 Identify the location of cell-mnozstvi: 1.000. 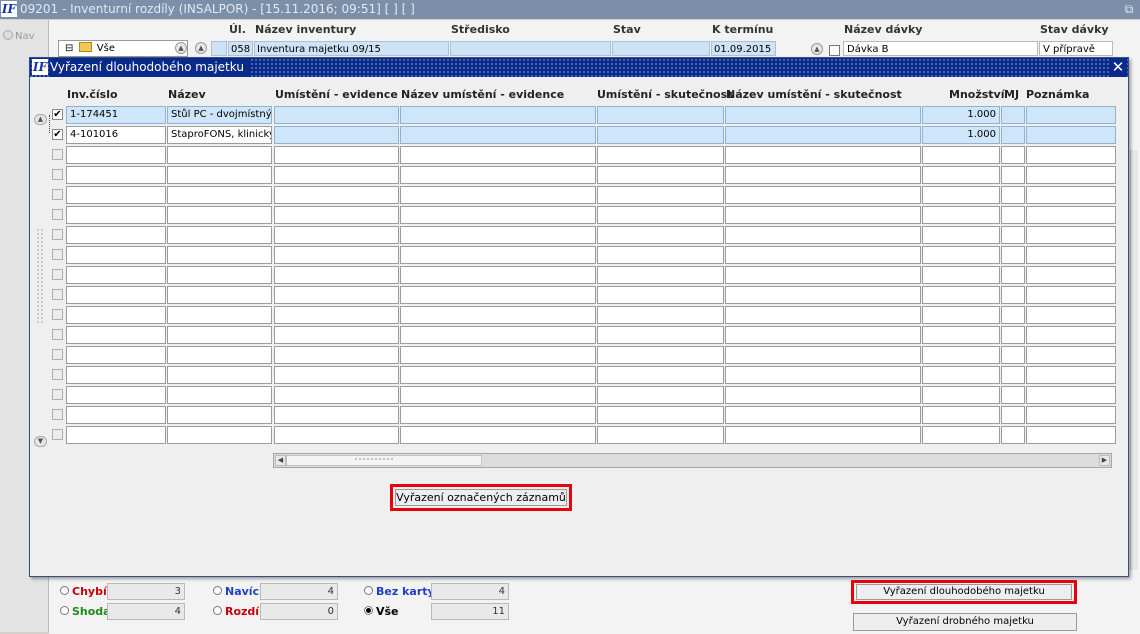
(961, 115).